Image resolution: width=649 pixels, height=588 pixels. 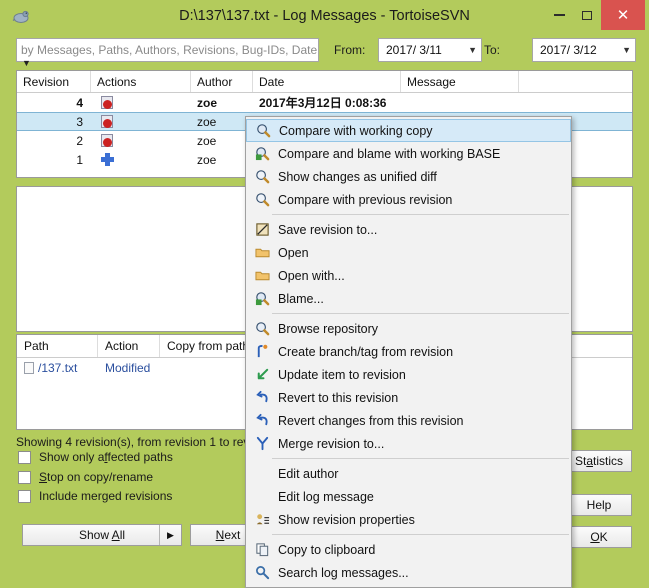 What do you see at coordinates (106, 457) in the screenshot?
I see `checkbox-label: Show only affected paths` at bounding box center [106, 457].